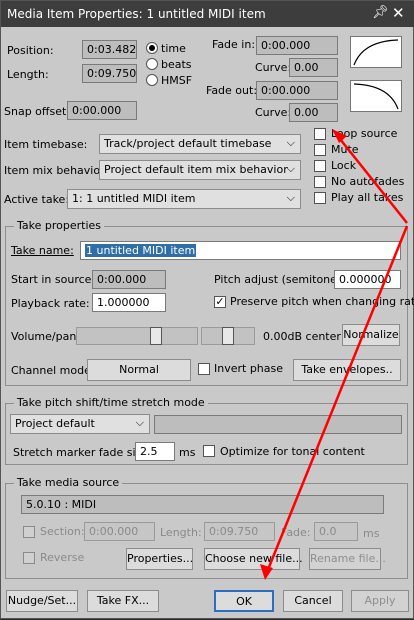 The width and height of the screenshot is (414, 620). What do you see at coordinates (177, 80) in the screenshot?
I see `radio-hmsf-label: HMSF` at bounding box center [177, 80].